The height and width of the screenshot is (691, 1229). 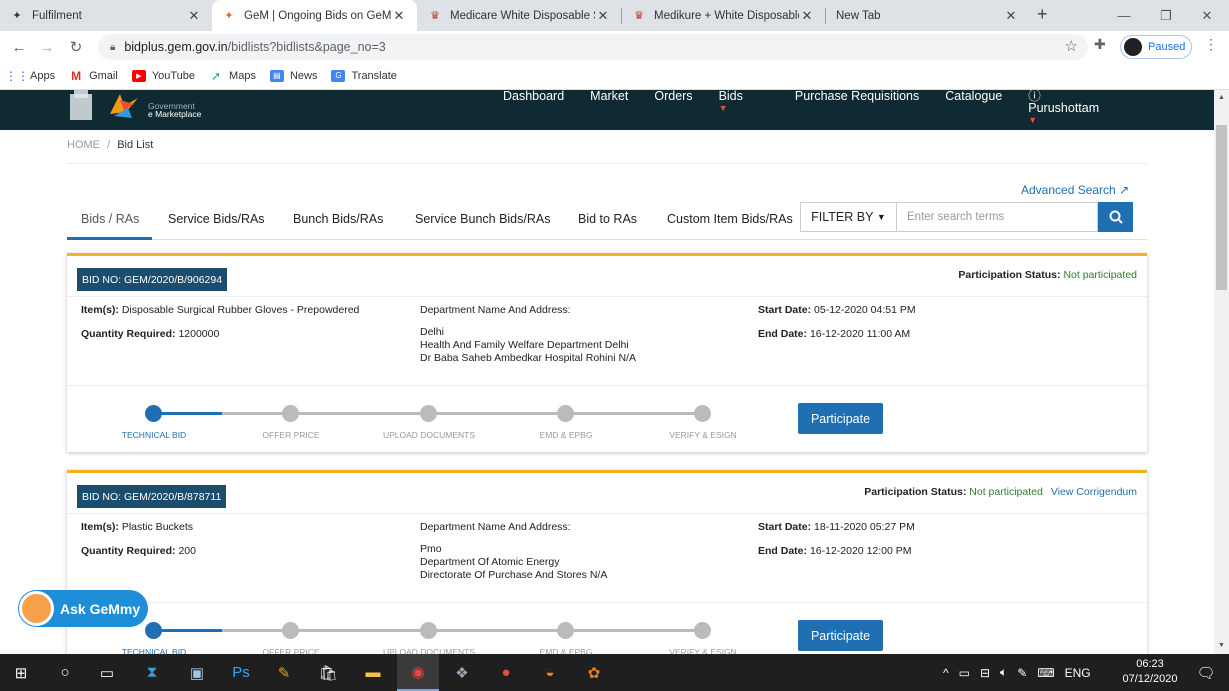 What do you see at coordinates (163, 75) in the screenshot?
I see `bookmark-youtube: ▶ YouTube` at bounding box center [163, 75].